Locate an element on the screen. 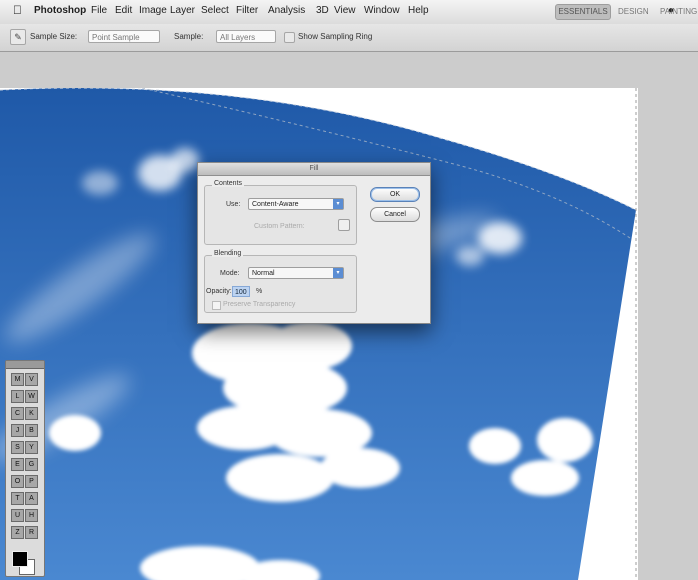 The image size is (698, 580). path-select-tool: A is located at coordinates (31, 498).